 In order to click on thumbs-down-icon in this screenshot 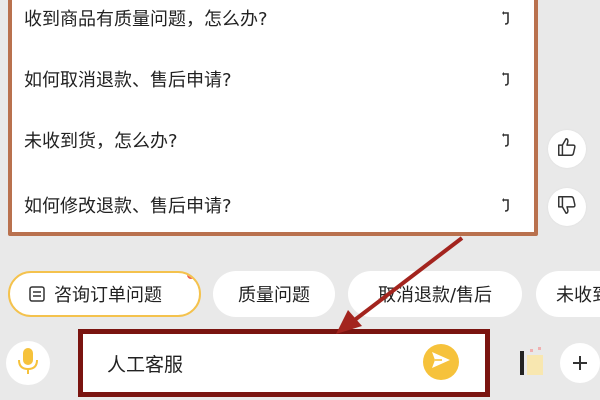, I will do `click(567, 207)`.